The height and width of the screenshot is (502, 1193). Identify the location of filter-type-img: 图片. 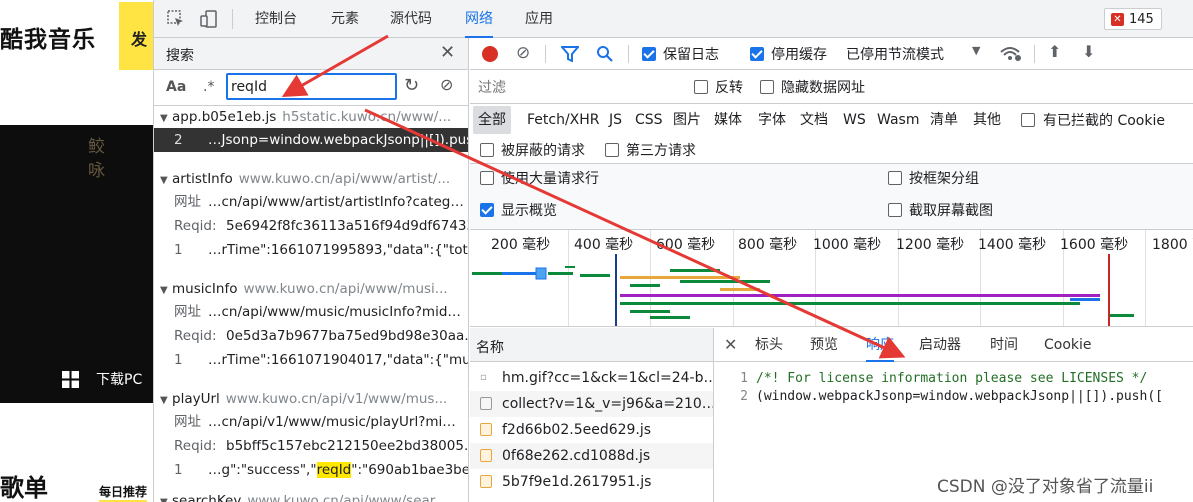
(687, 120).